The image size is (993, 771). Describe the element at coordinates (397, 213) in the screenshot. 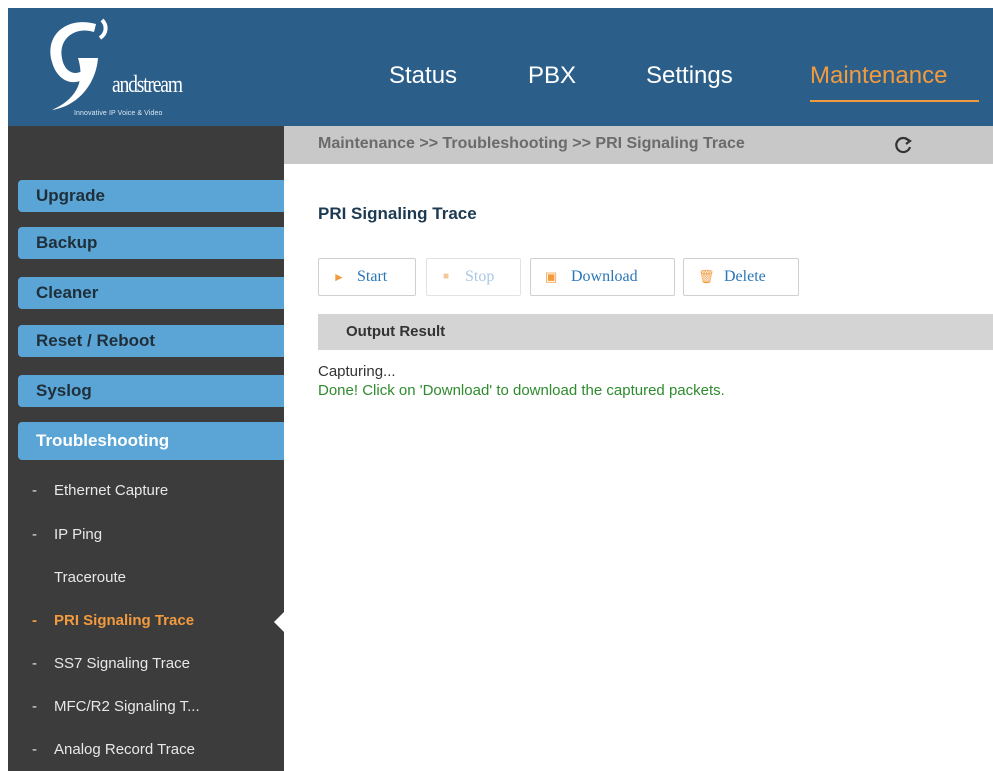

I see `page-title: PRI Signaling Trace` at that location.